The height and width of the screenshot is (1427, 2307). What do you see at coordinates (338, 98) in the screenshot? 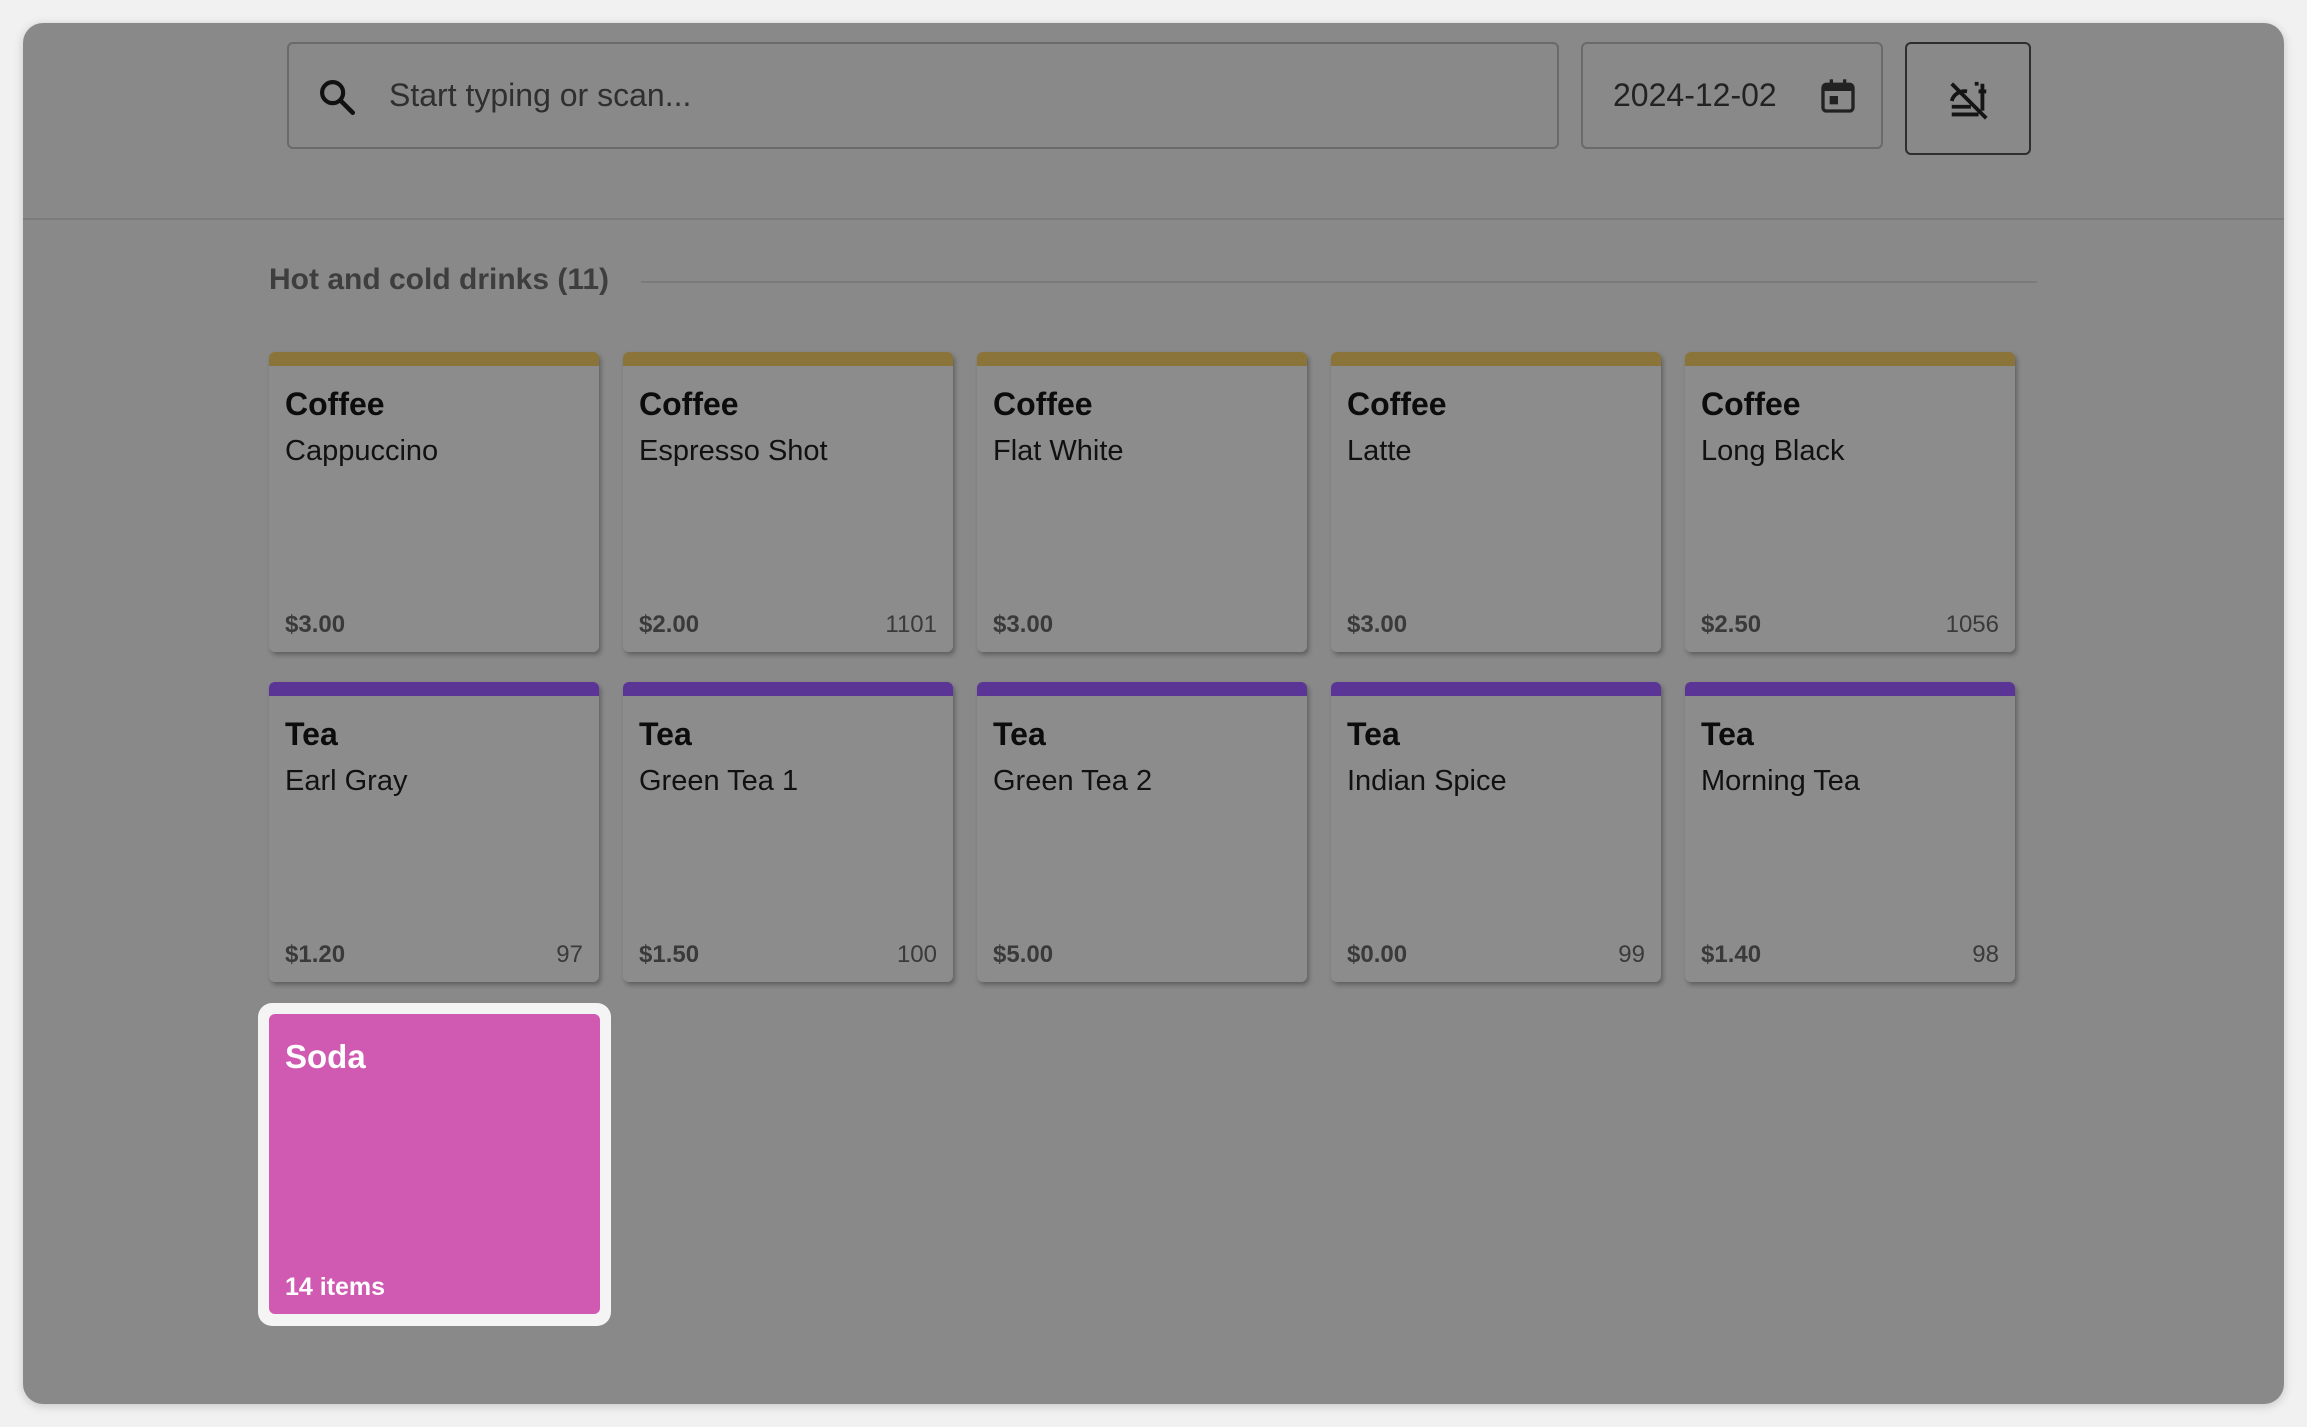
I see `search-icon` at bounding box center [338, 98].